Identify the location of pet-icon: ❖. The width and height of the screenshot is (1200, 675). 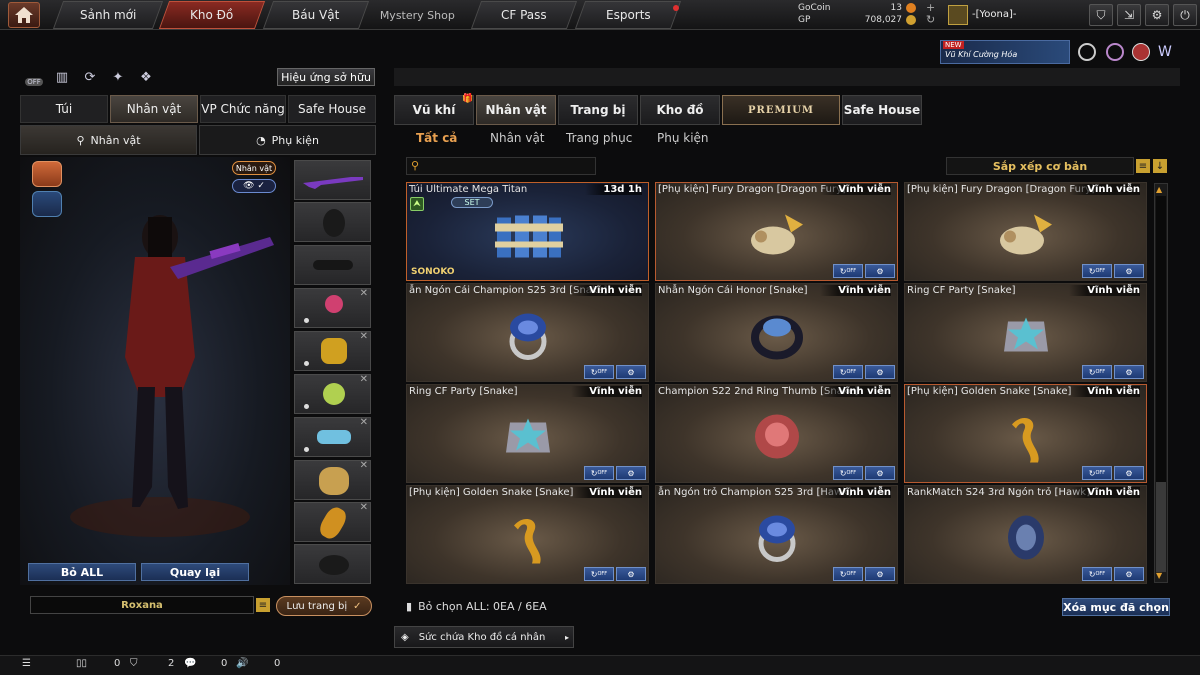
(146, 77).